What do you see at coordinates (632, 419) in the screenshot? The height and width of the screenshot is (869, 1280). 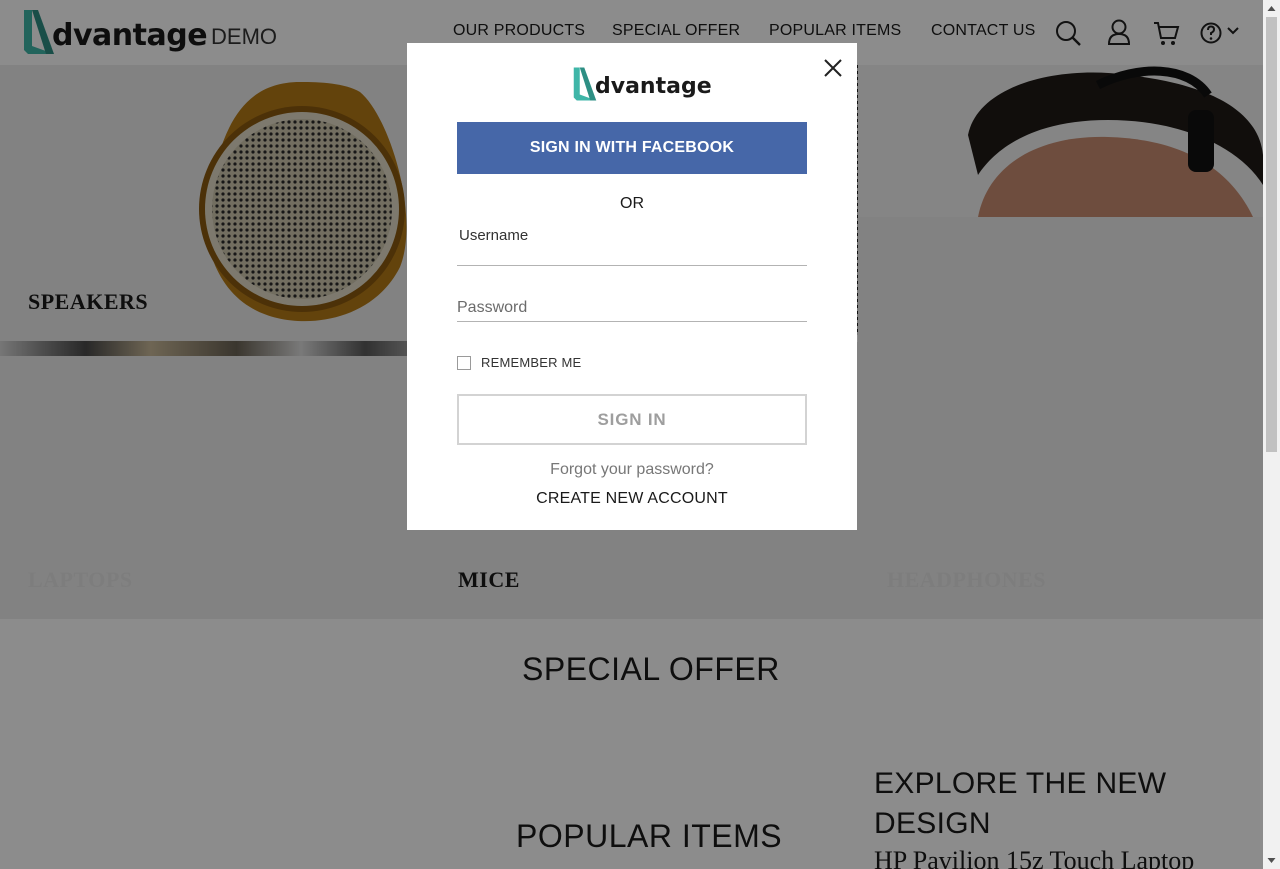 I see `signin-button: SIGN IN` at bounding box center [632, 419].